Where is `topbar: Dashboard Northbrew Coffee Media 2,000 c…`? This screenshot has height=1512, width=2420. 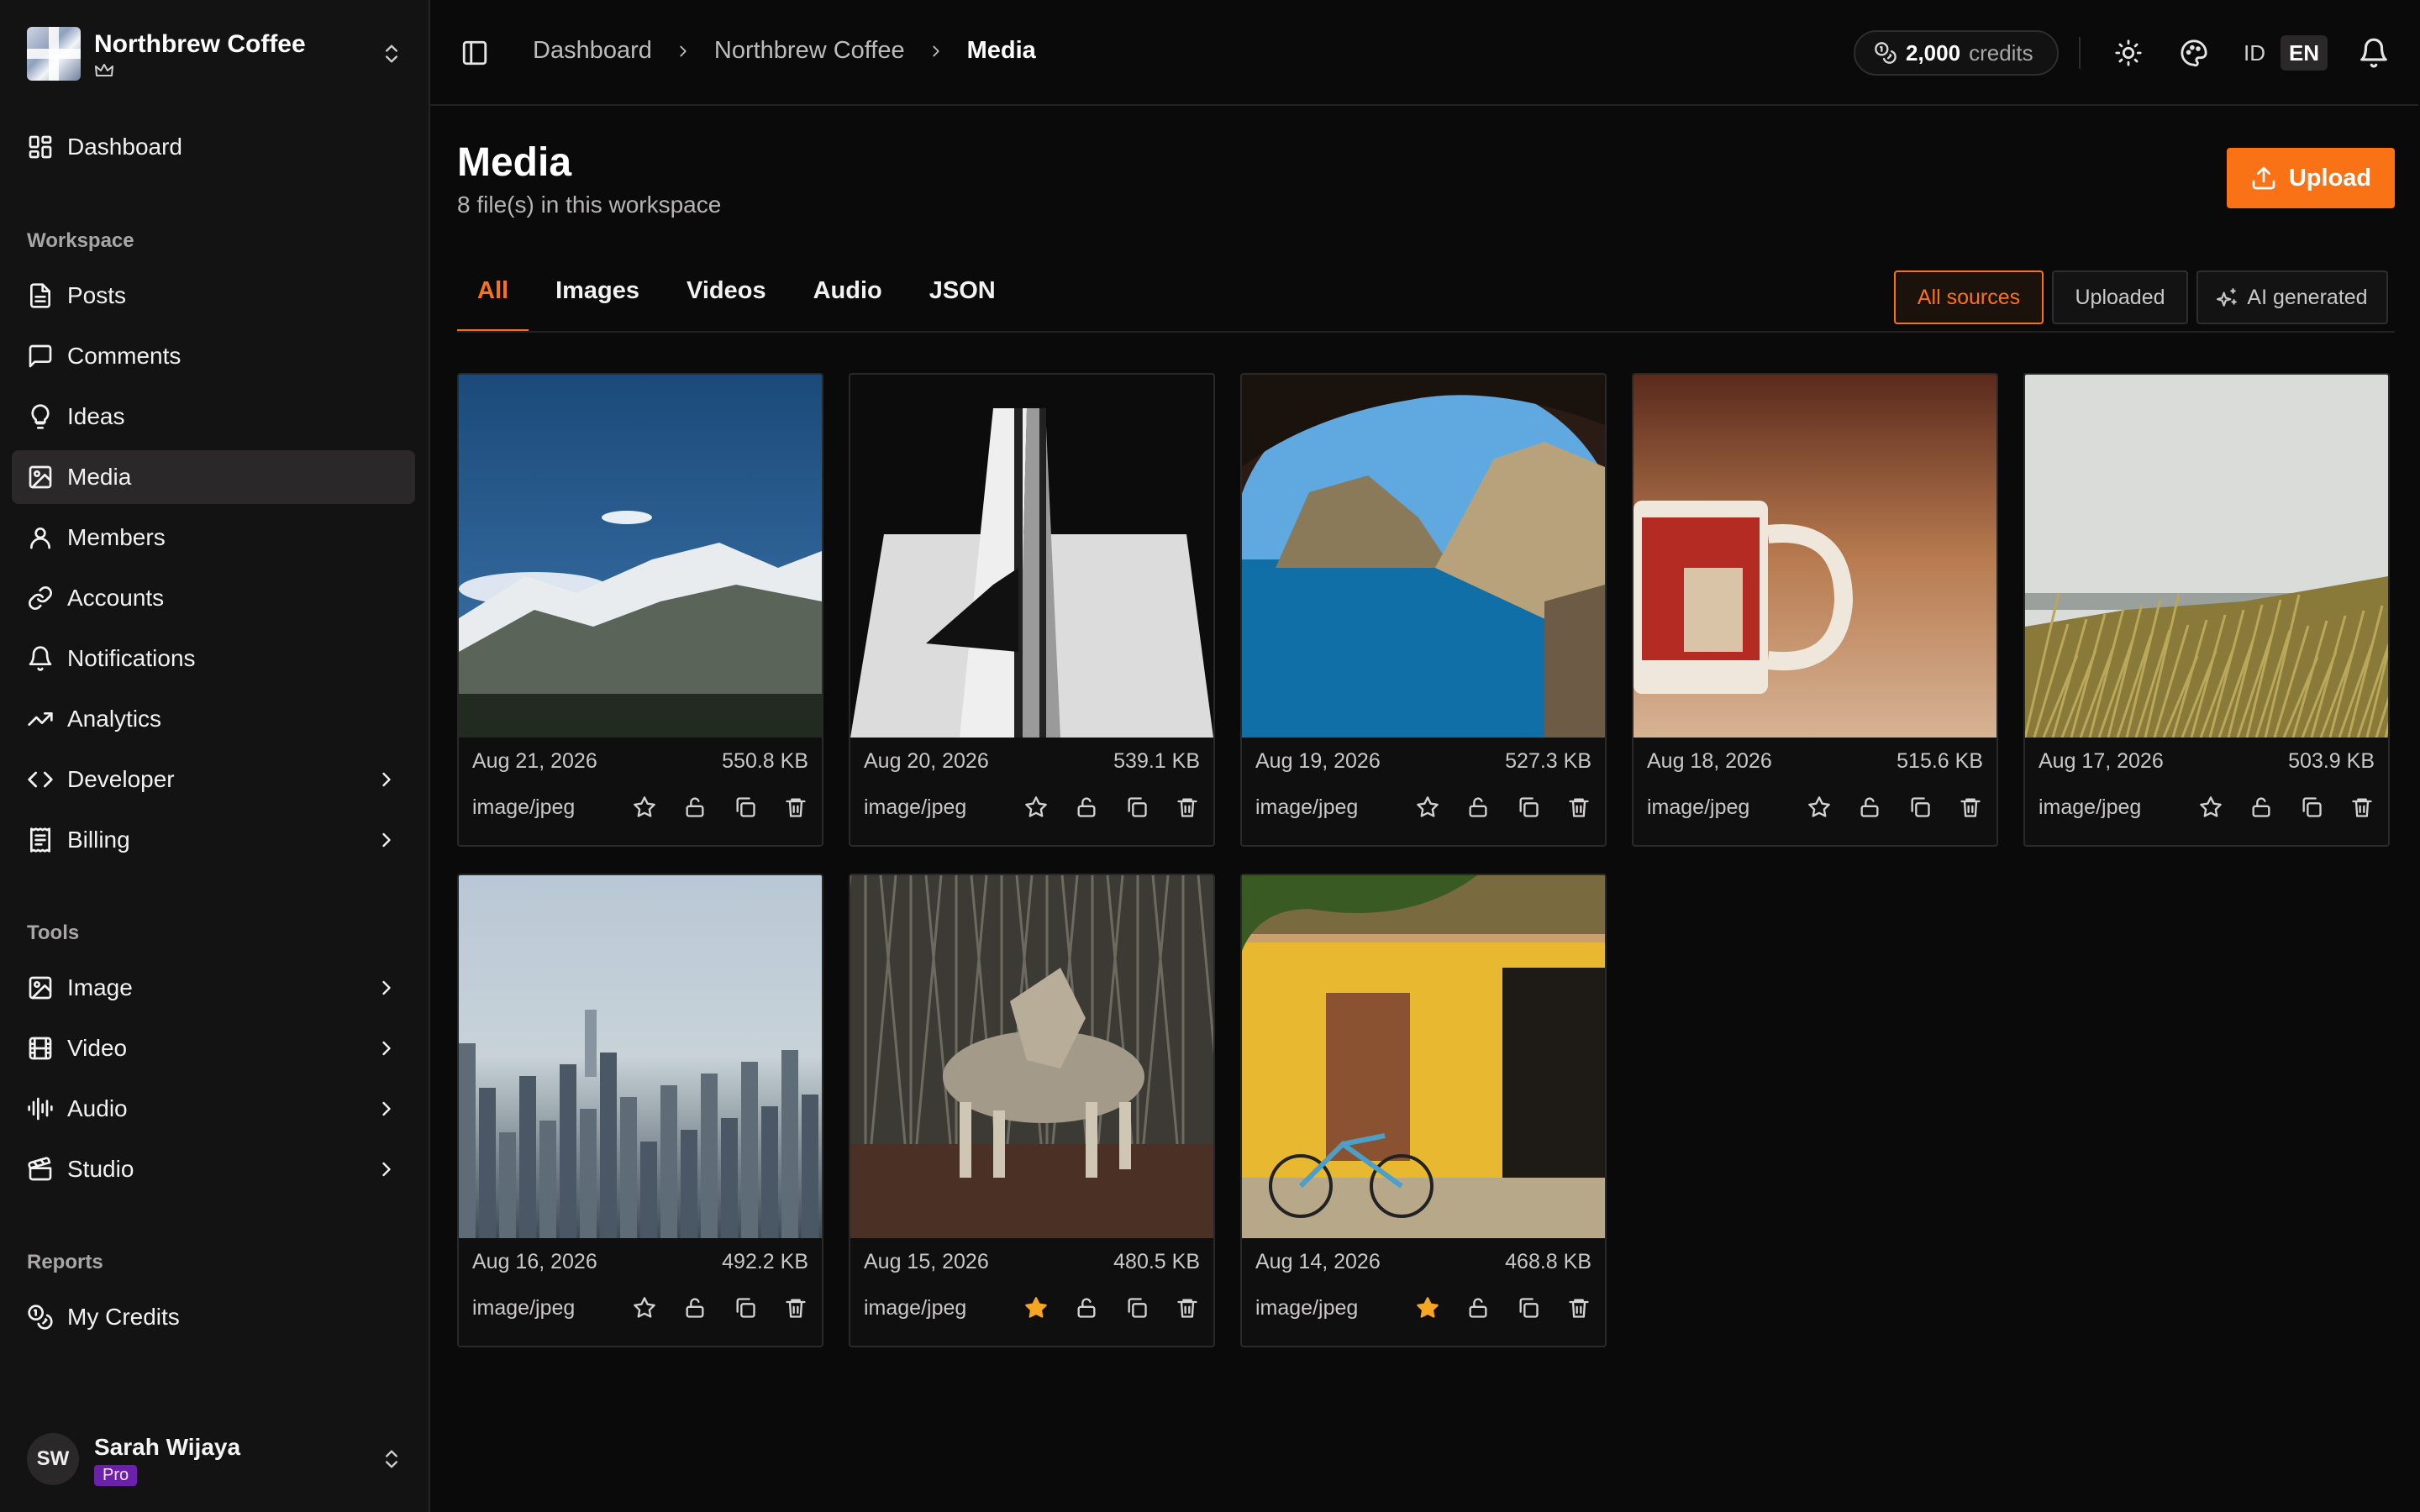
topbar: Dashboard Northbrew Coffee Media 2,000 c… is located at coordinates (1424, 53).